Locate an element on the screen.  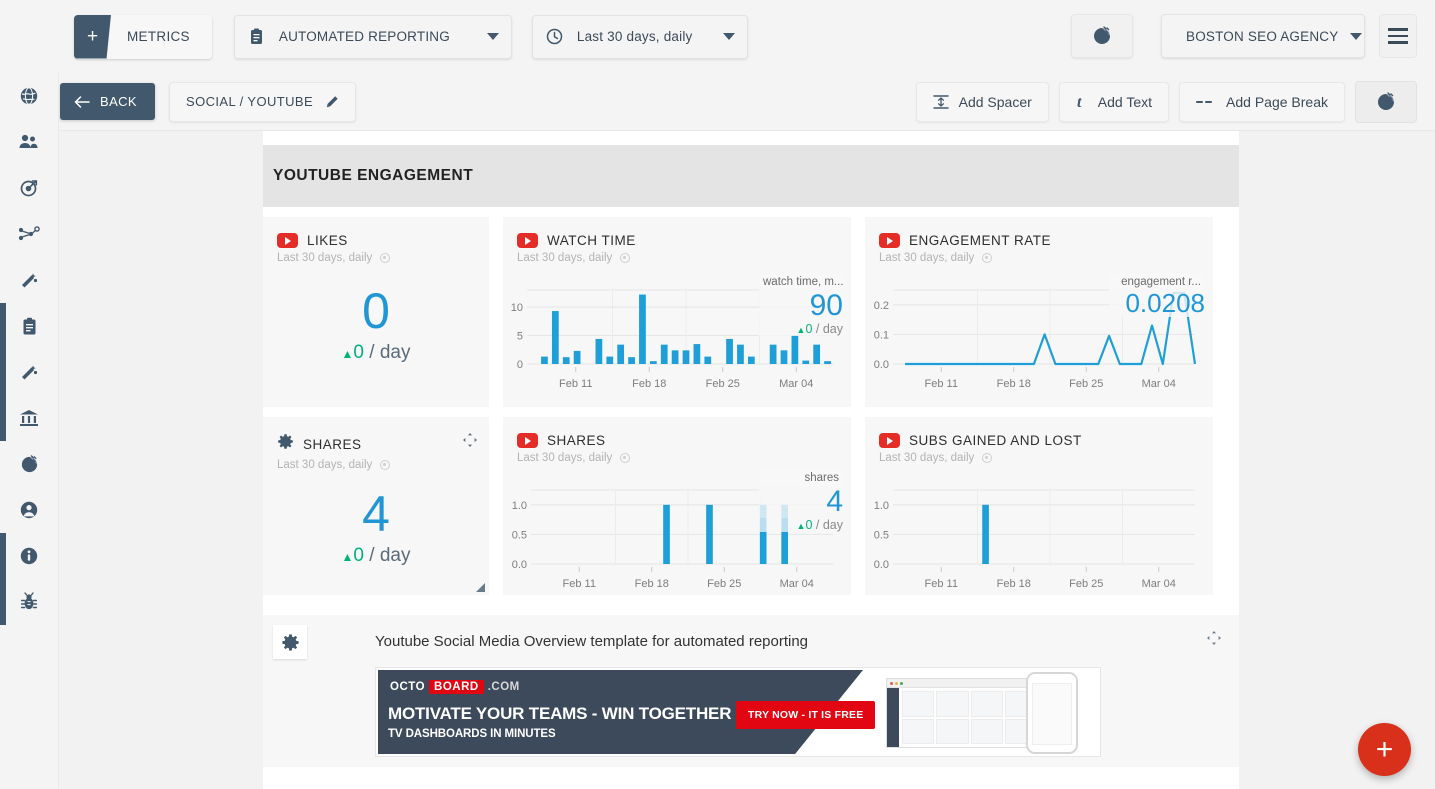
back-button: BACK is located at coordinates (108, 101).